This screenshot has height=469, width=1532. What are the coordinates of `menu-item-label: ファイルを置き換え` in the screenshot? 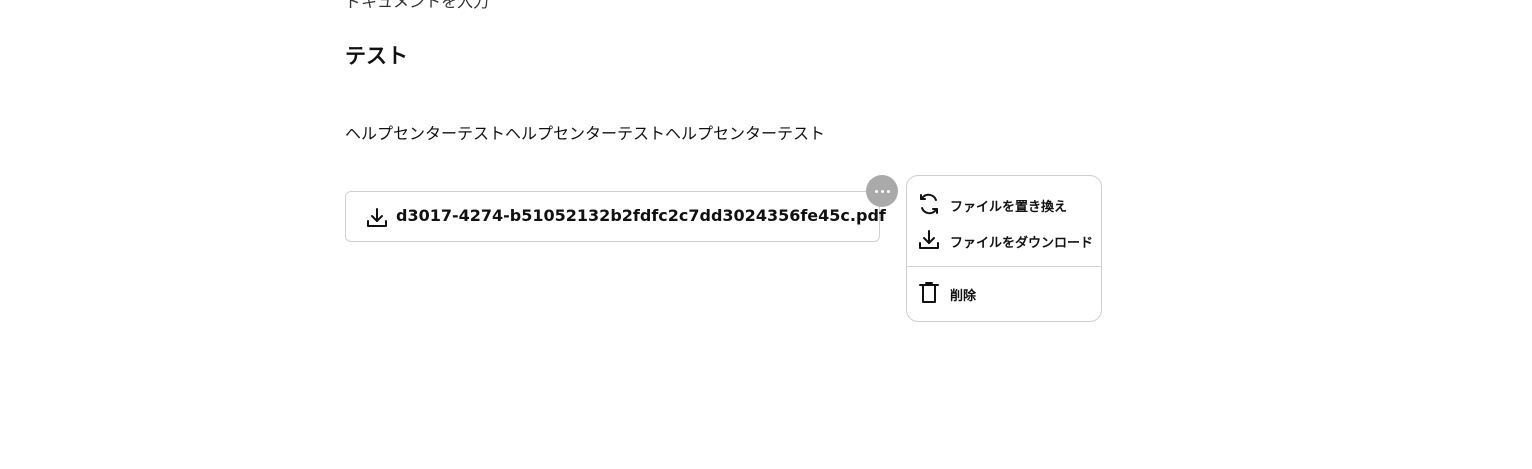 It's located at (1009, 207).